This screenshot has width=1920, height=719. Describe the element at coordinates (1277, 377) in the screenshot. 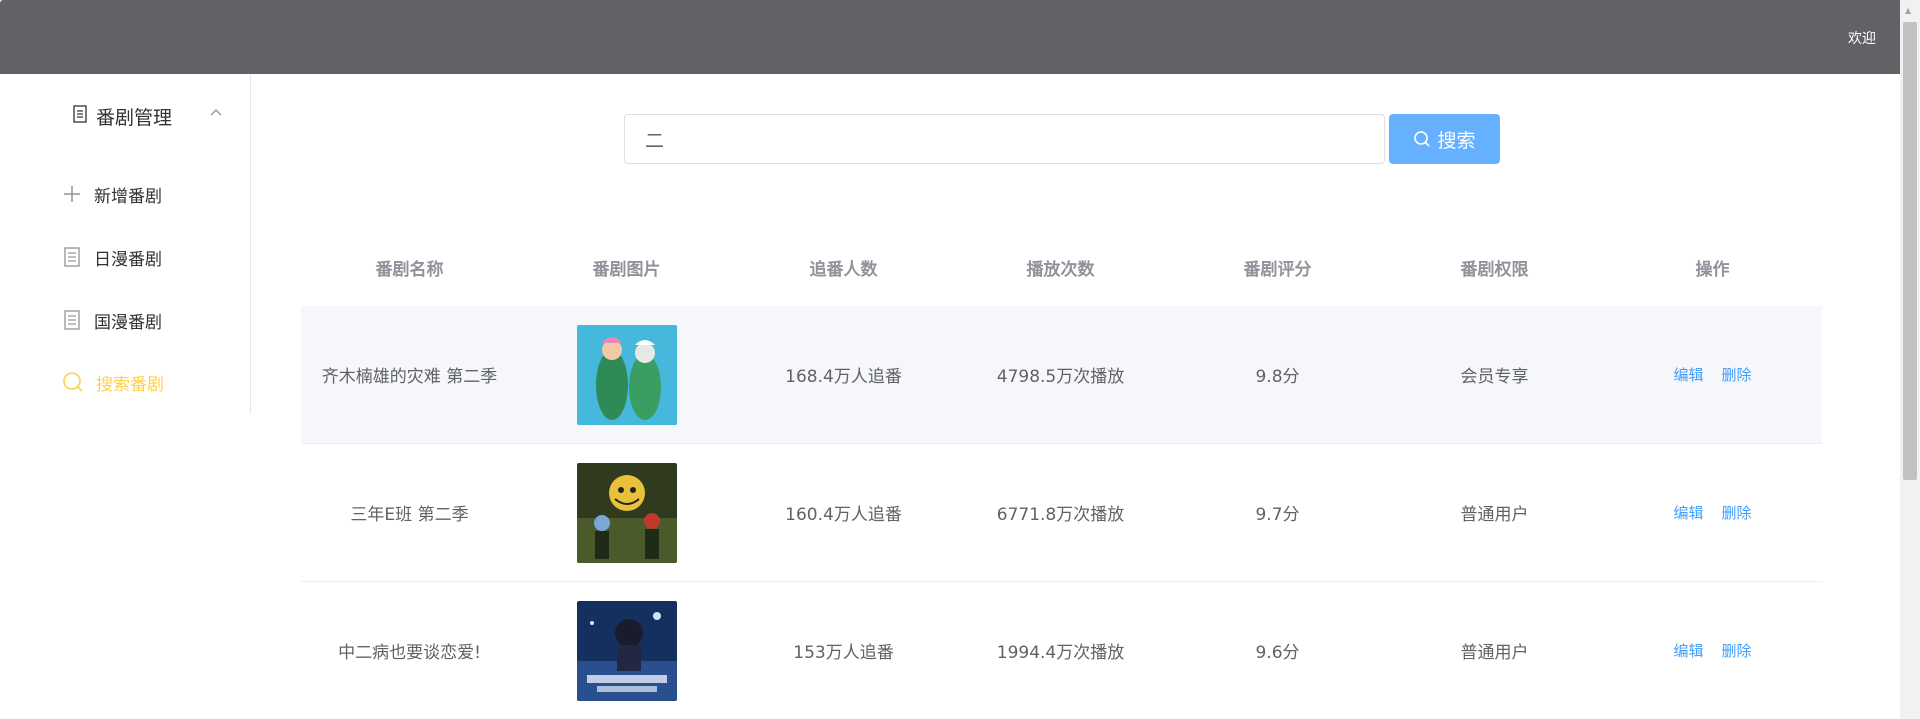

I see `anime-score: 9.8分` at that location.